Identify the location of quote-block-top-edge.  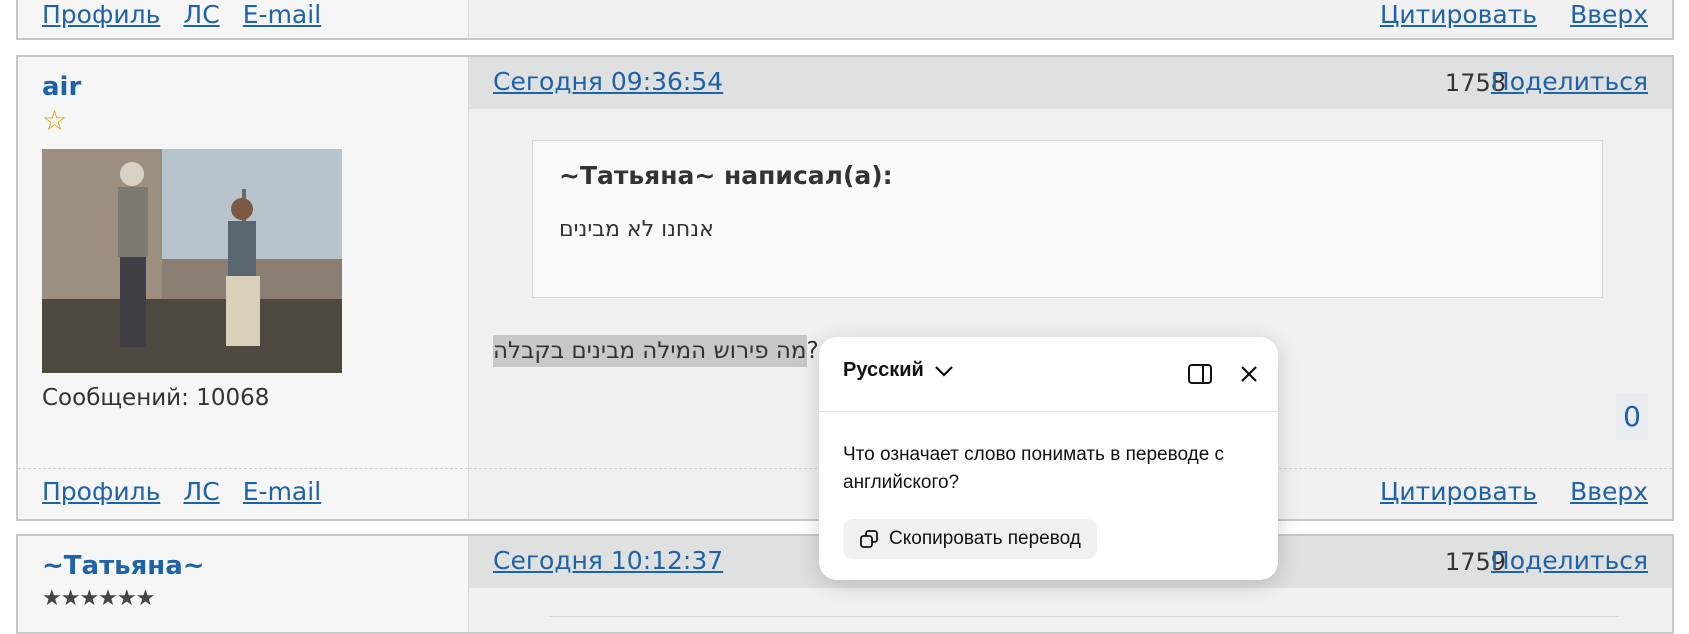
(1084, 616).